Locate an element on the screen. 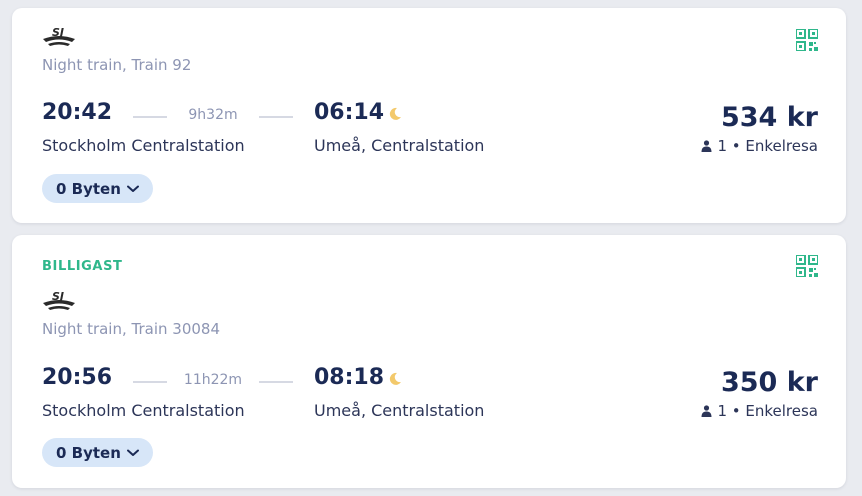  trip-price: 534 kr is located at coordinates (769, 117).